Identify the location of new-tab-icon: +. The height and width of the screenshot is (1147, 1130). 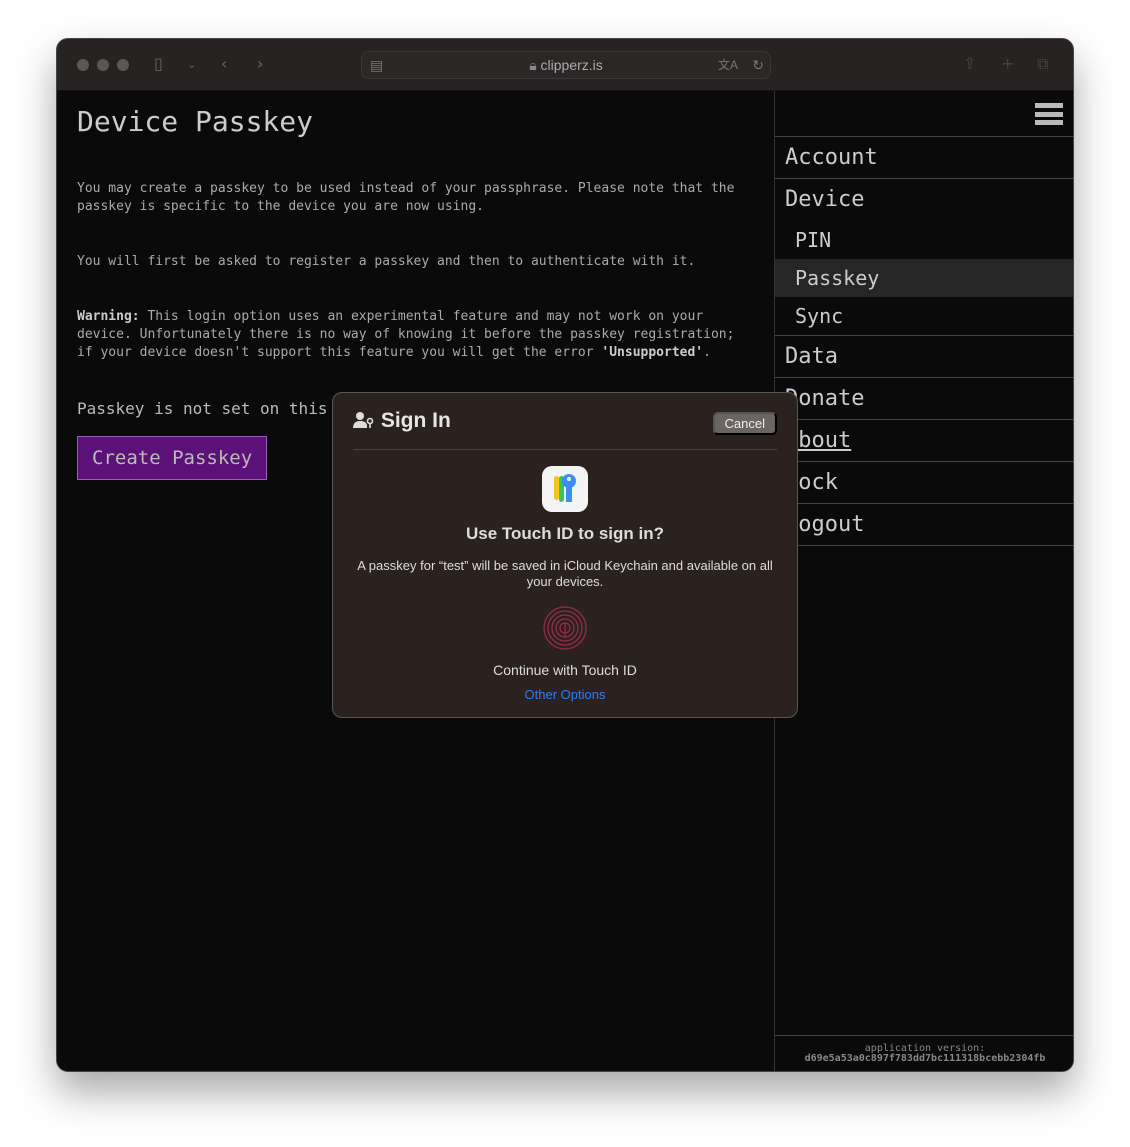
(1007, 63).